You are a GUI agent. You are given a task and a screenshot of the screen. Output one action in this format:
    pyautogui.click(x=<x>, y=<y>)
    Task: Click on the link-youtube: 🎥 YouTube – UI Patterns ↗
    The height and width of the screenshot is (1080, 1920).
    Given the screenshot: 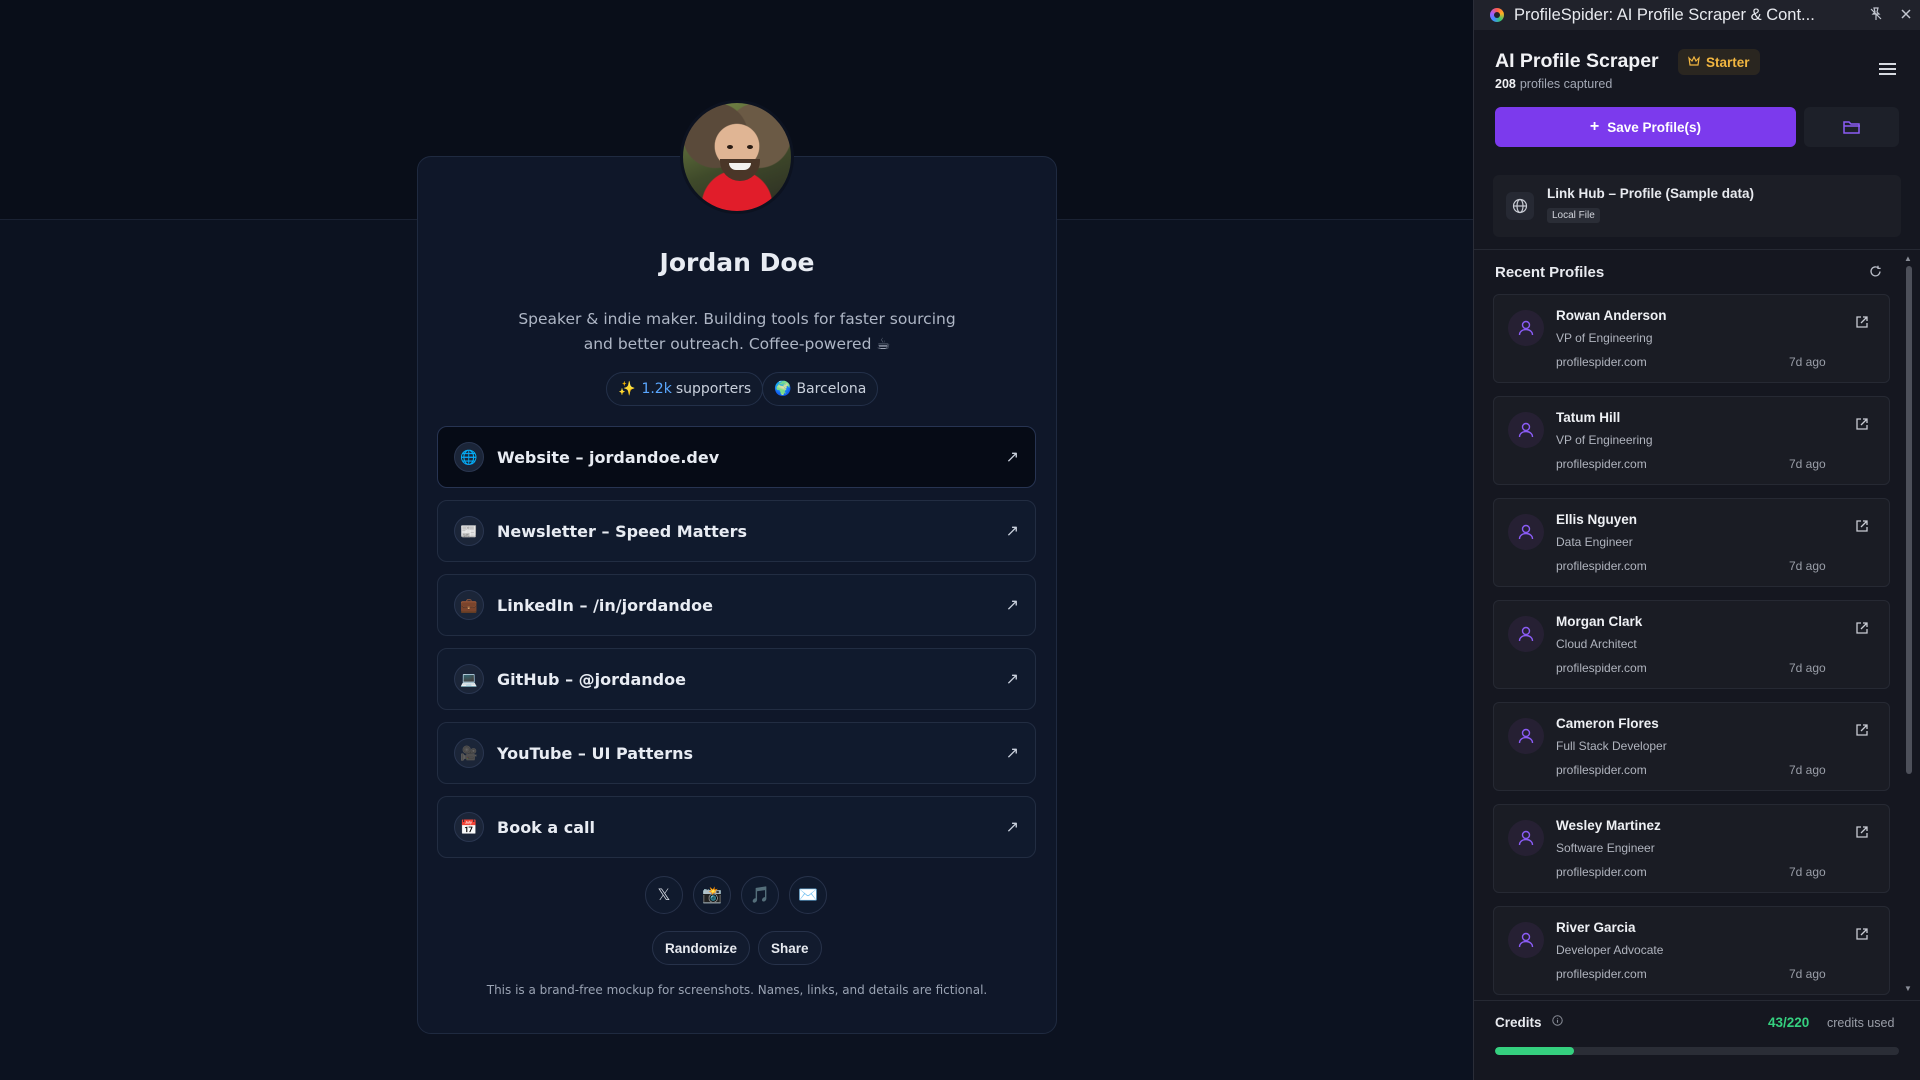 What is the action you would take?
    pyautogui.click(x=736, y=753)
    